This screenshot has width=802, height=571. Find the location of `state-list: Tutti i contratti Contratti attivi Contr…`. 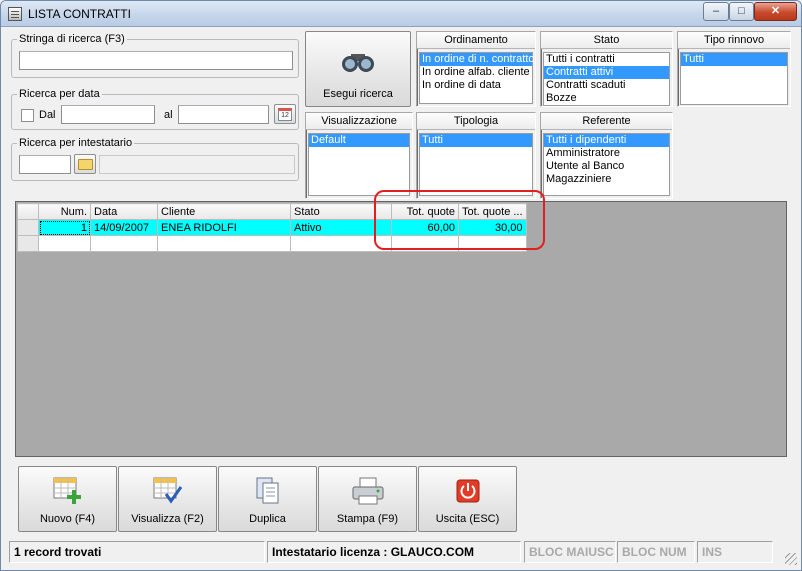

state-list: Tutti i contratti Contratti attivi Contr… is located at coordinates (606, 79).